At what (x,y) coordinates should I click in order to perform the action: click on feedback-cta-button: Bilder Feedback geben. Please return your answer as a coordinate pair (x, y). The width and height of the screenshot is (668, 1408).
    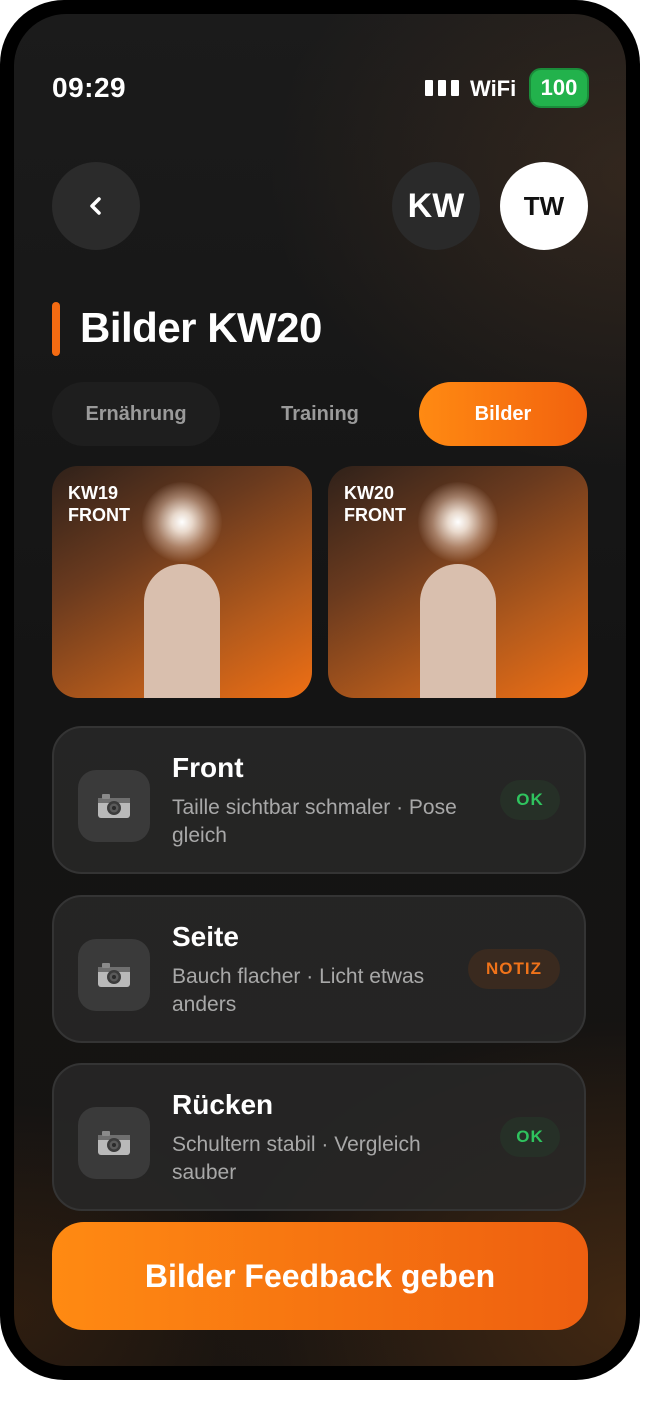
    Looking at the image, I should click on (320, 1276).